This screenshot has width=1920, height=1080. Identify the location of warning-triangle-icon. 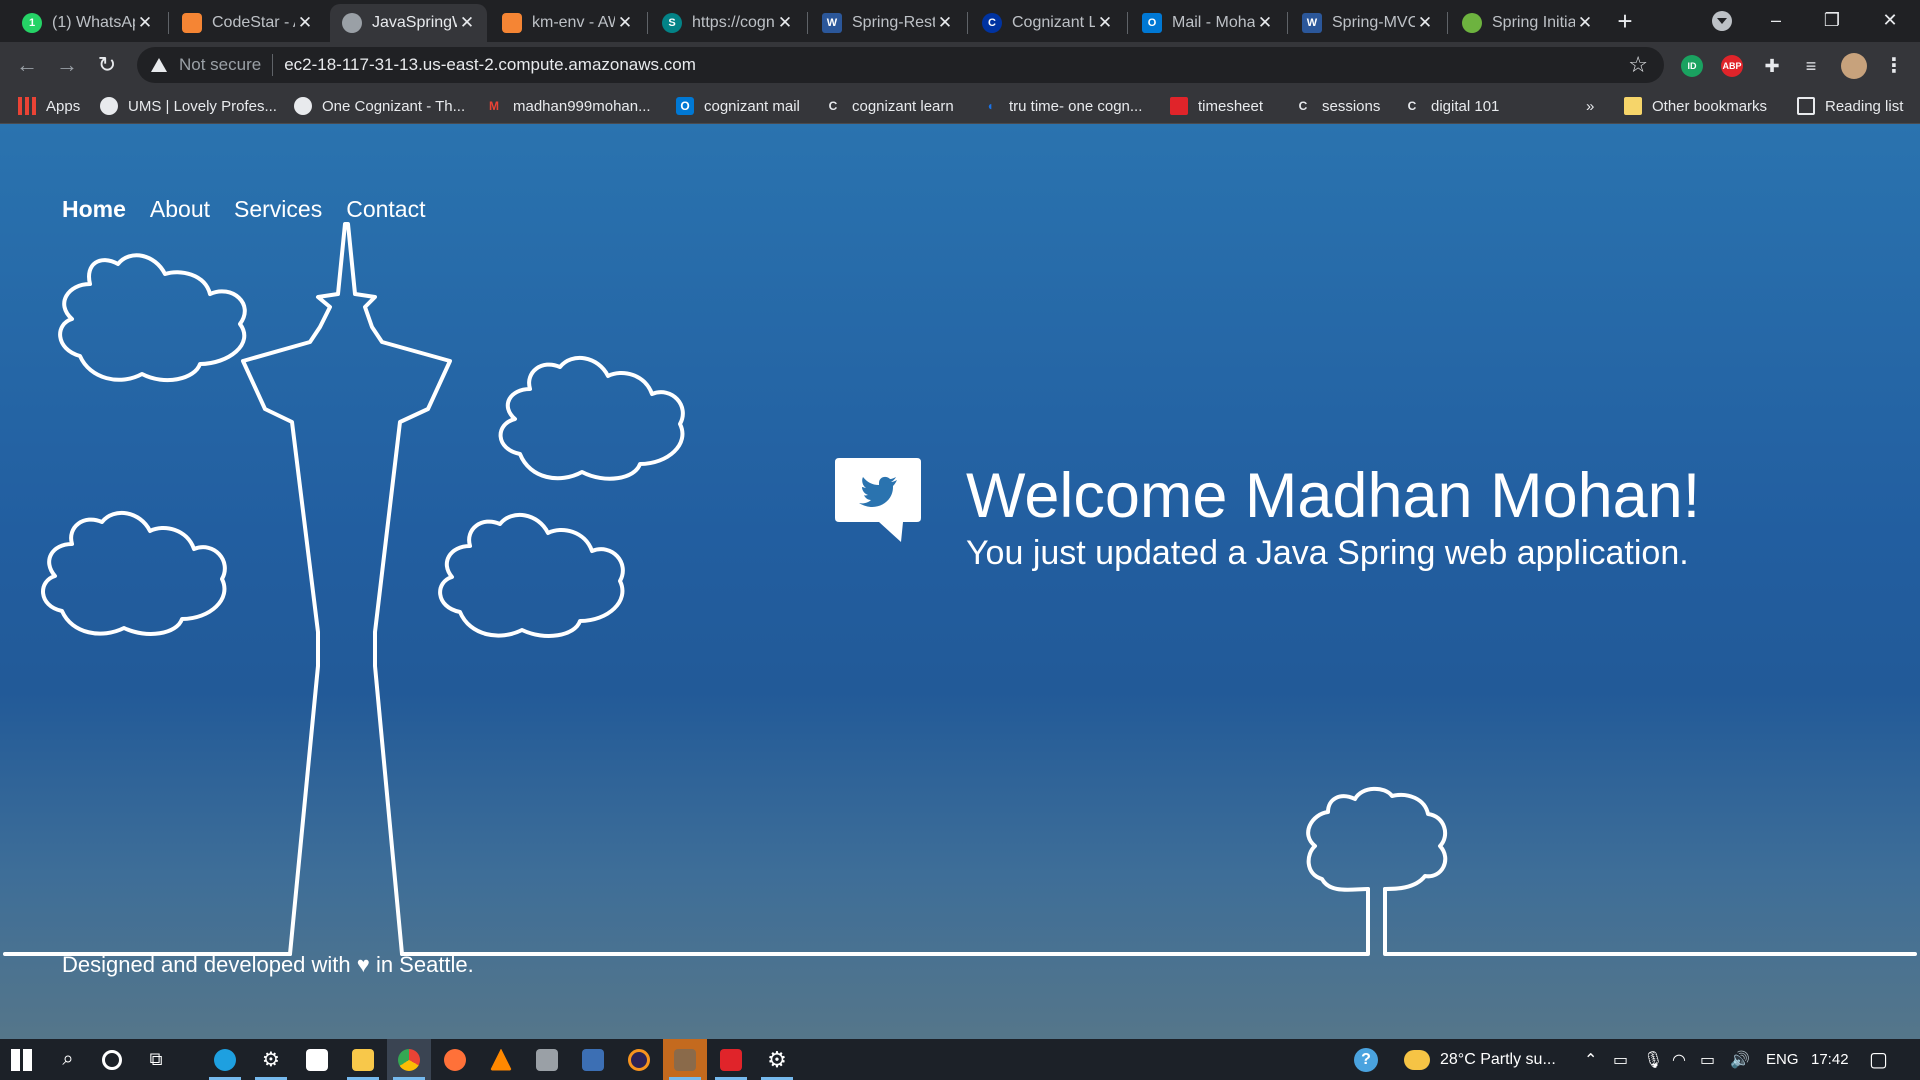
(159, 65).